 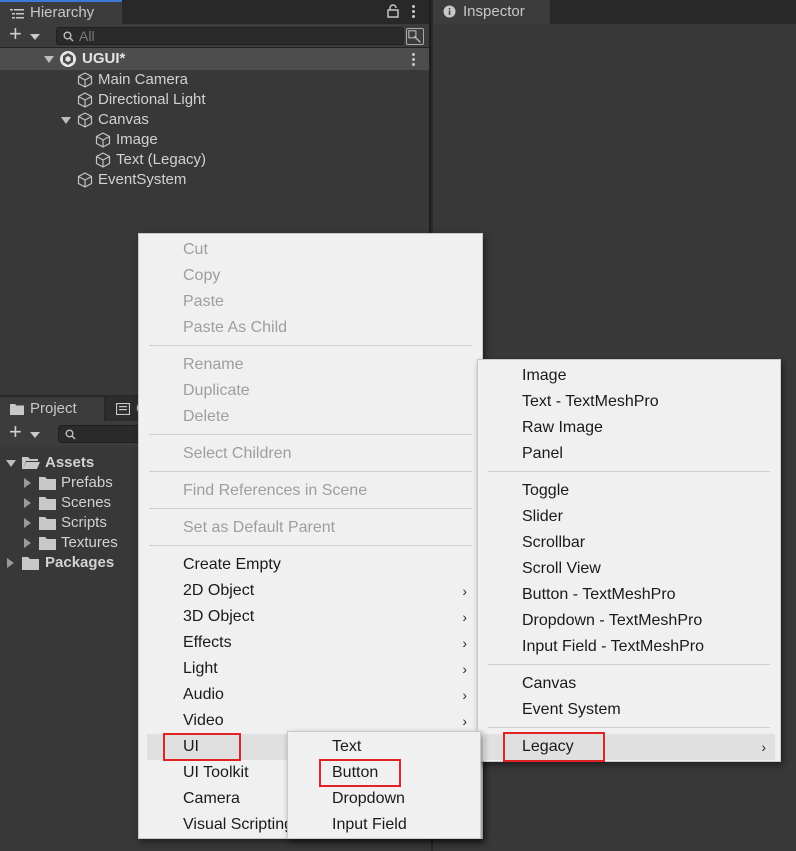 I want to click on tree-item-label: Canvas, so click(x=123, y=119).